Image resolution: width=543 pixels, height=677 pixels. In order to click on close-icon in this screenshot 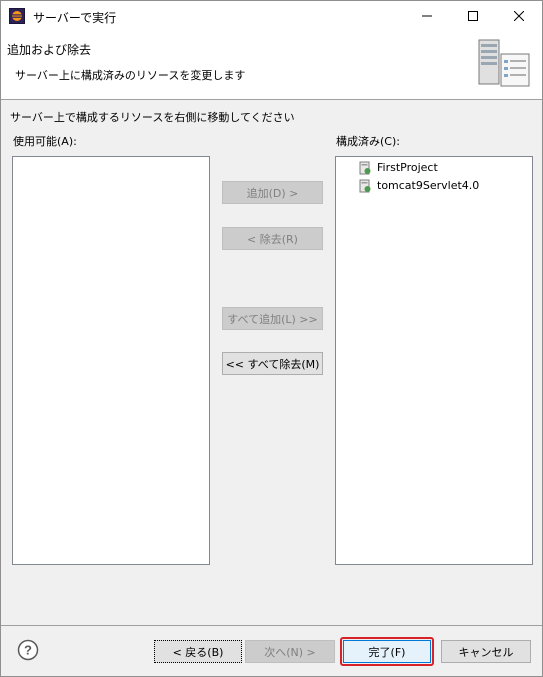, I will do `click(519, 16)`.